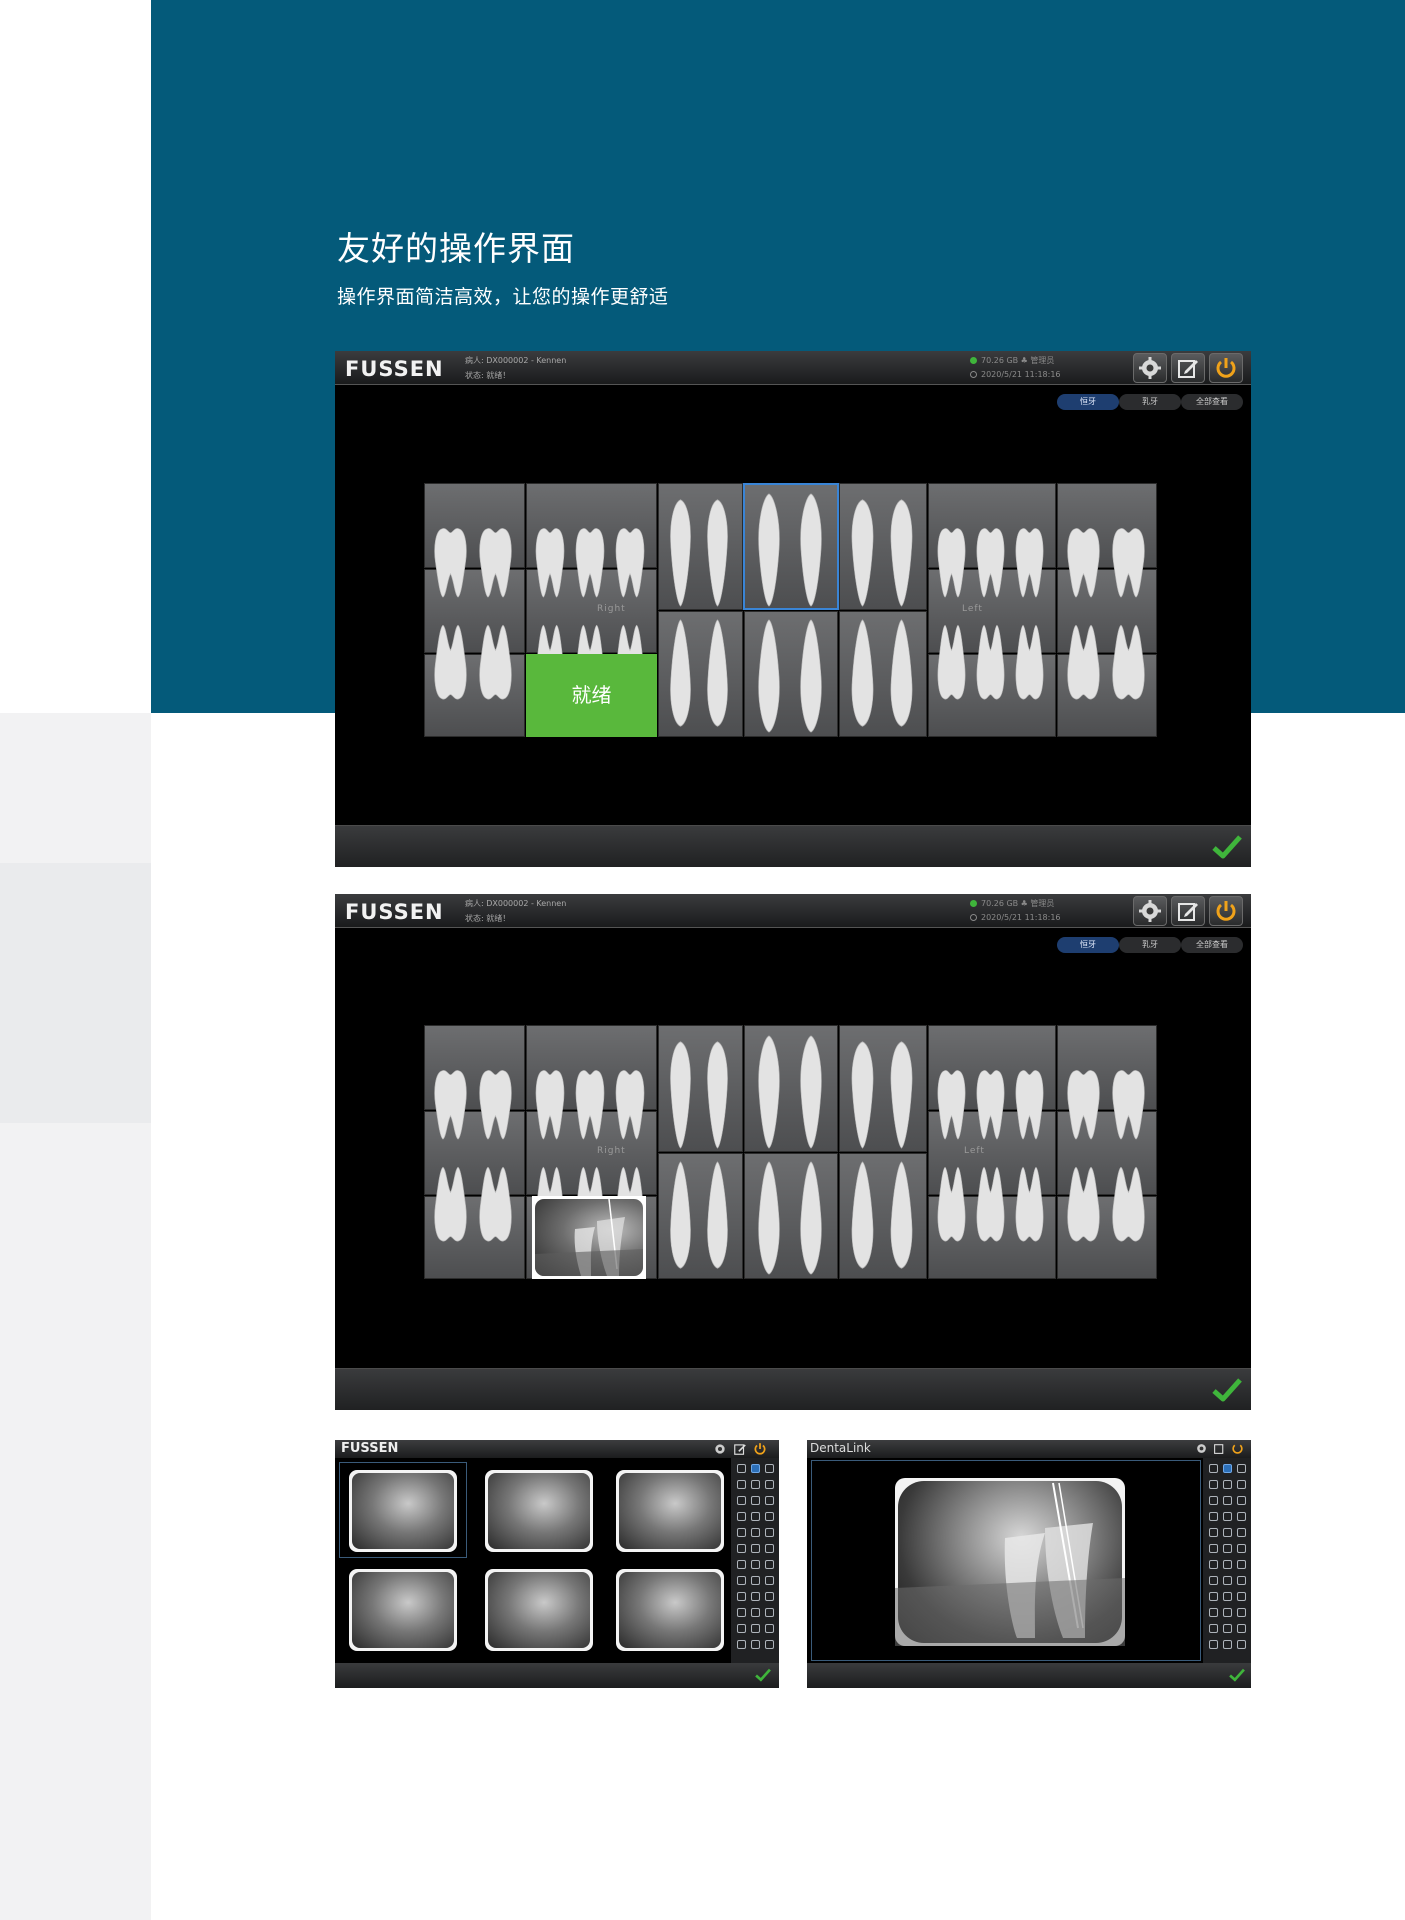  What do you see at coordinates (1150, 945) in the screenshot?
I see `tab-primary: 乳牙` at bounding box center [1150, 945].